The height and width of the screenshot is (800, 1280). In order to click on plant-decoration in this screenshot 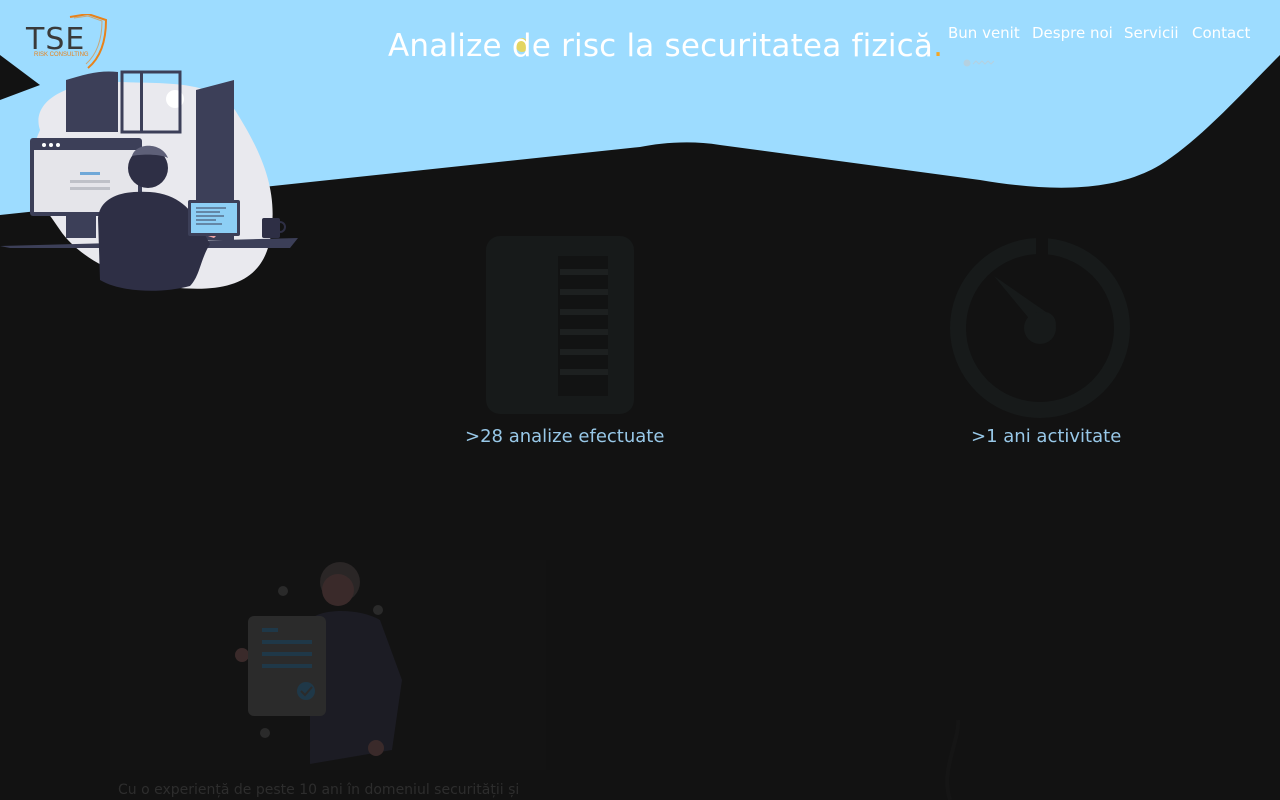, I will do `click(953, 759)`.